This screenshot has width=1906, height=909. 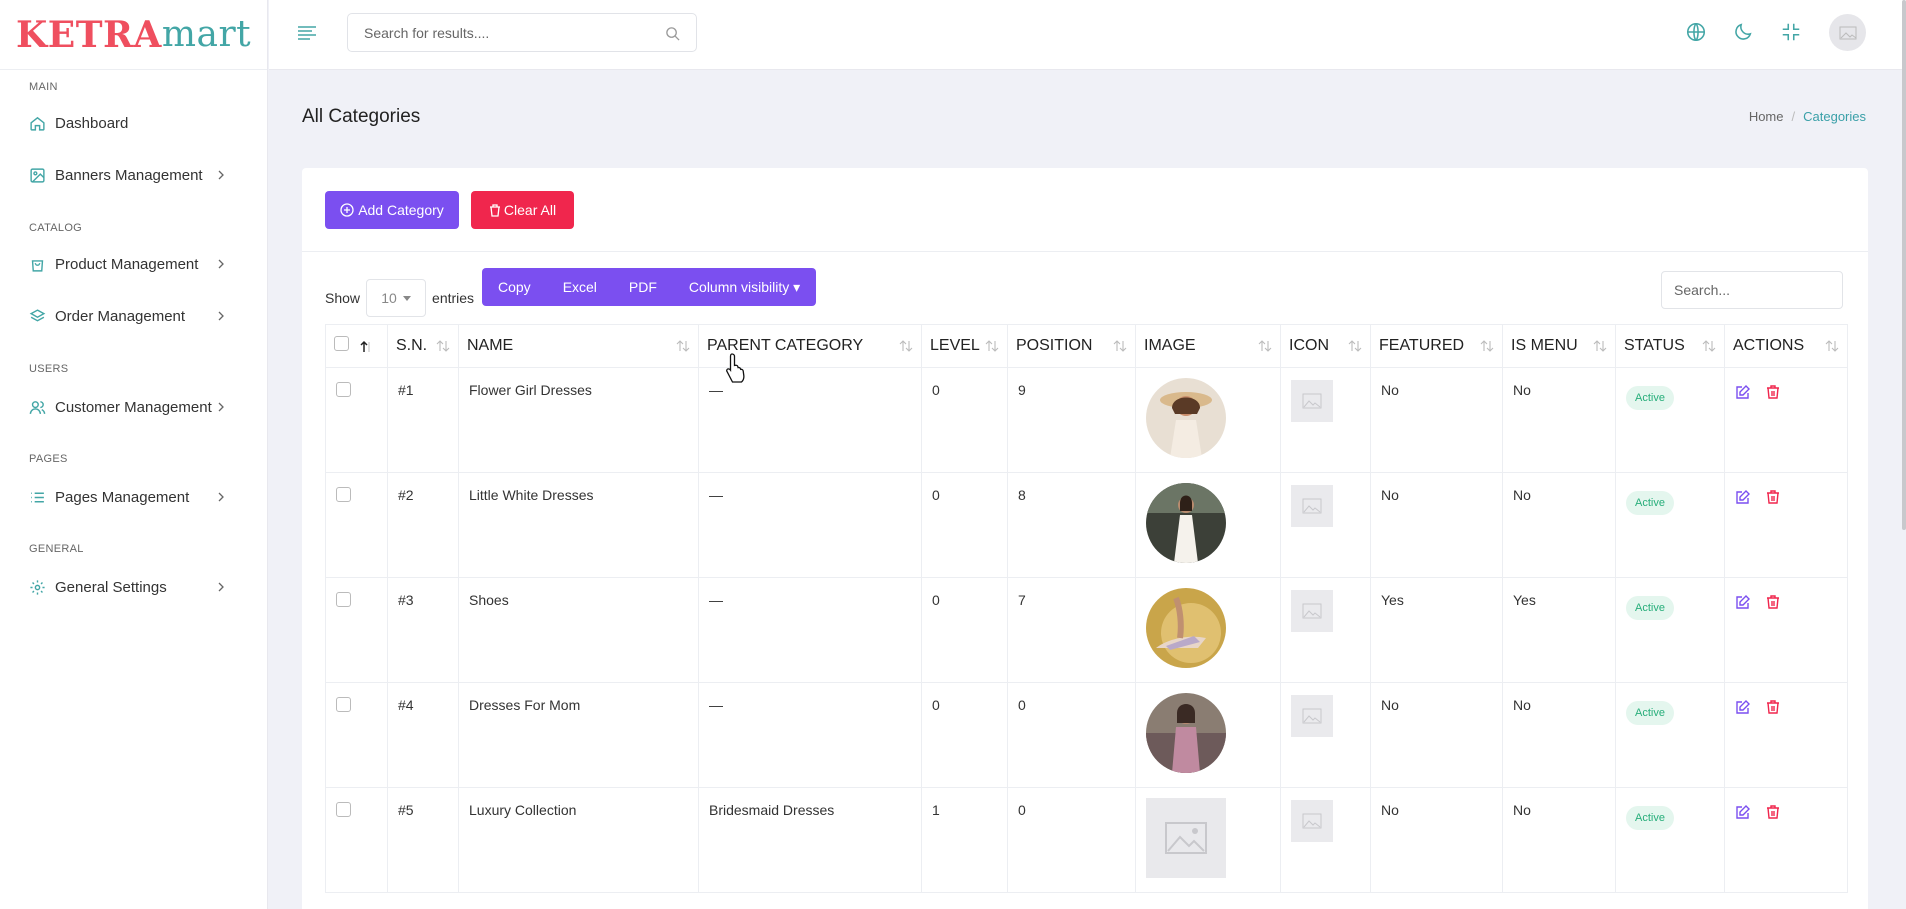 What do you see at coordinates (1085, 210) in the screenshot?
I see `card-toolbar: Add Category Clear All` at bounding box center [1085, 210].